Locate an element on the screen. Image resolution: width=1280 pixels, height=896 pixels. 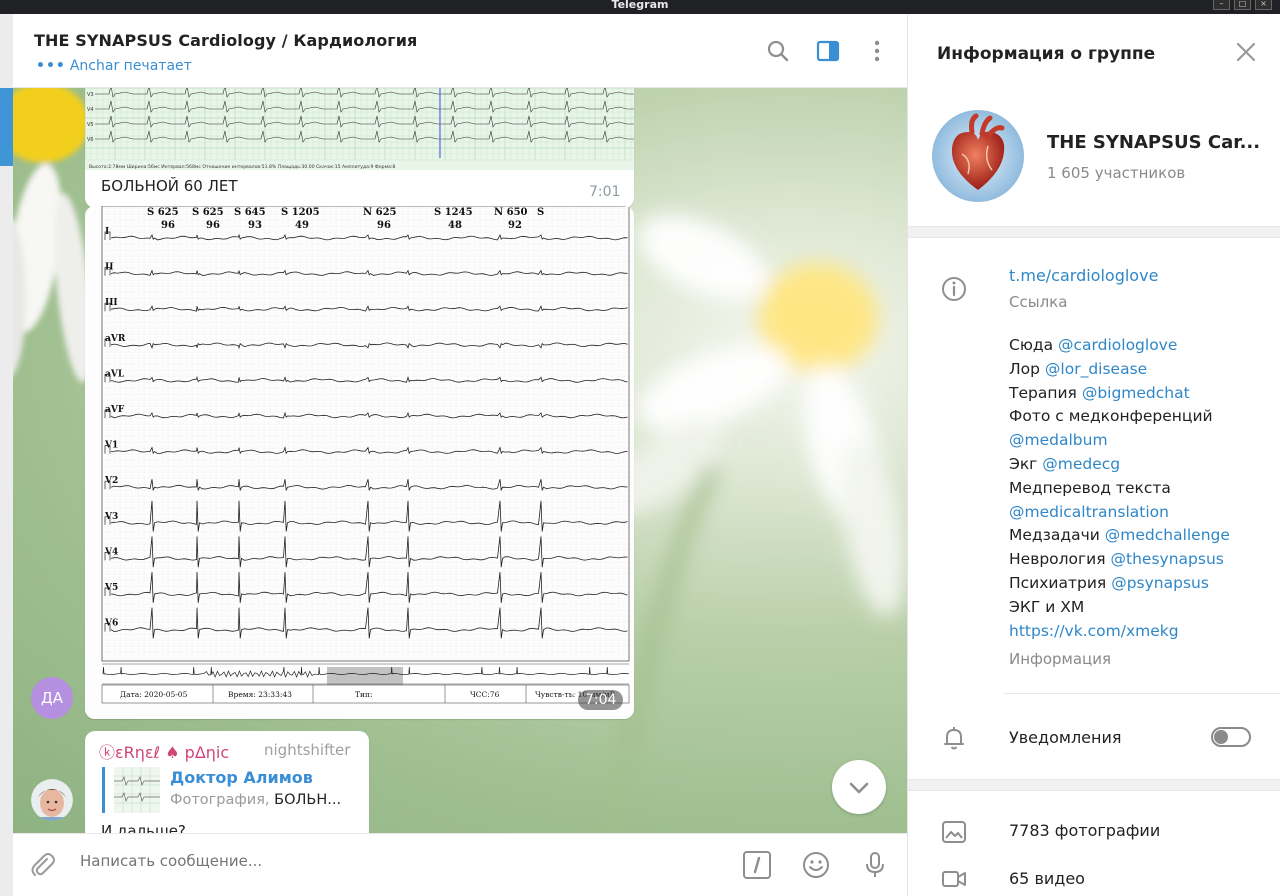
description-line: Лор @lor_disease is located at coordinates (1139, 370).